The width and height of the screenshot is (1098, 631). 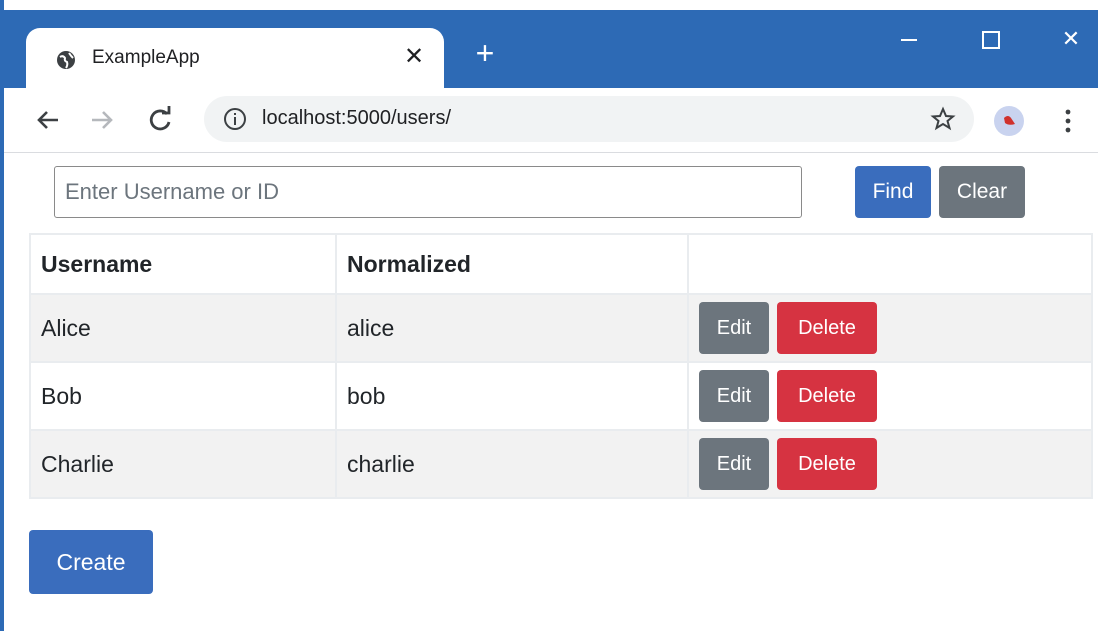 I want to click on username-cell: Charlie, so click(x=183, y=464).